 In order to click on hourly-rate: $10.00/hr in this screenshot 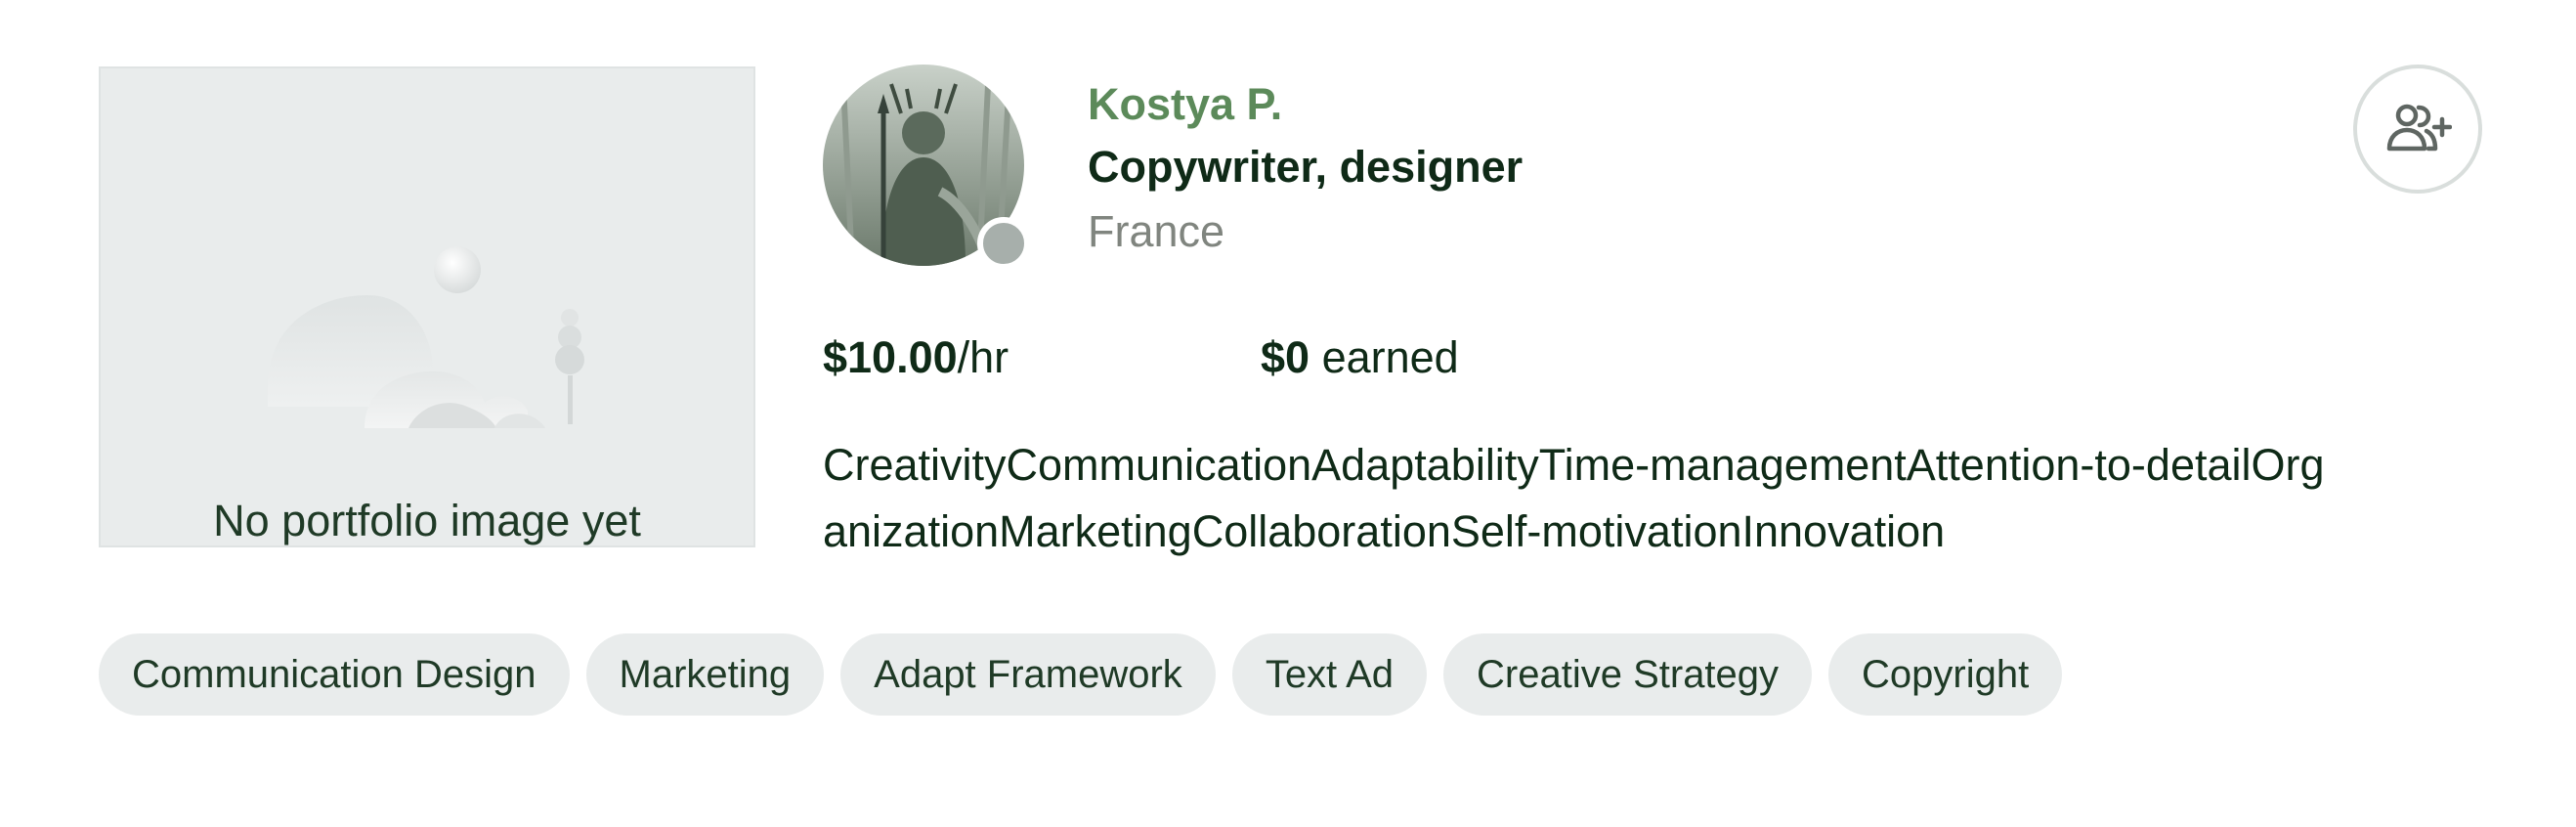, I will do `click(916, 357)`.